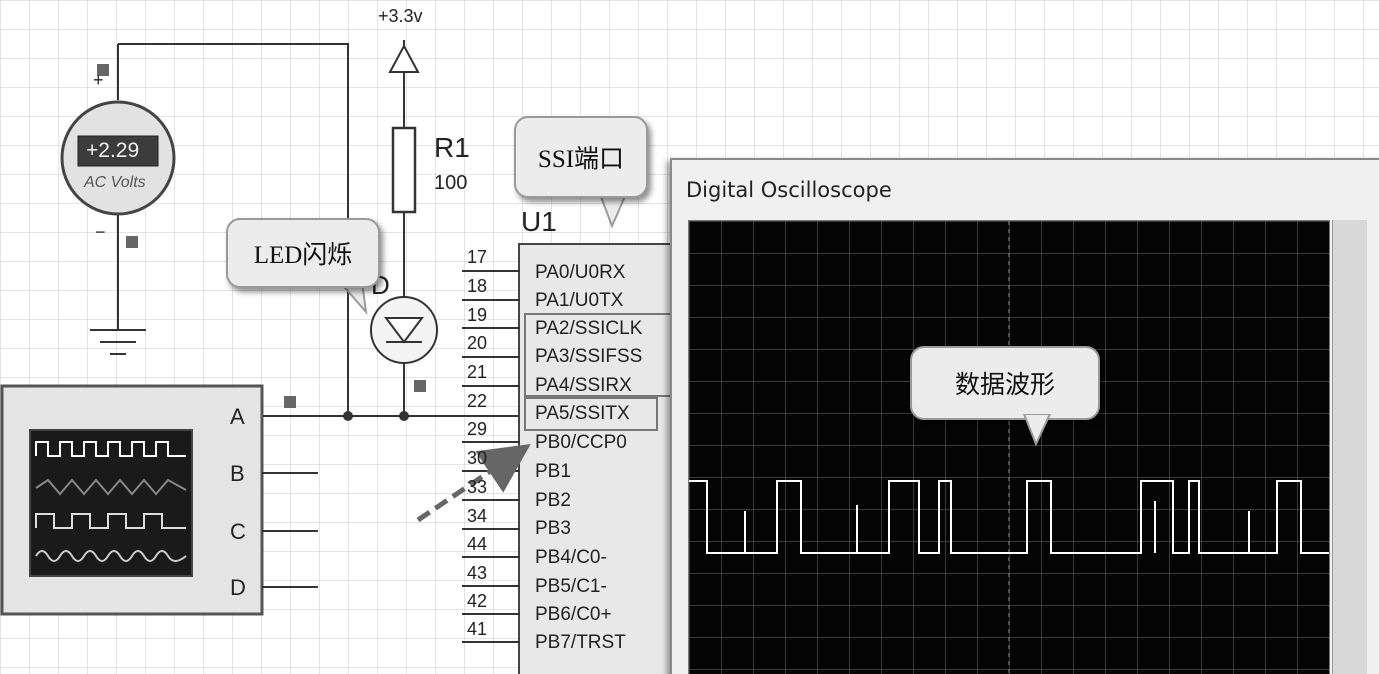 This screenshot has height=674, width=1379. Describe the element at coordinates (404, 170) in the screenshot. I see `resistor-r1` at that location.